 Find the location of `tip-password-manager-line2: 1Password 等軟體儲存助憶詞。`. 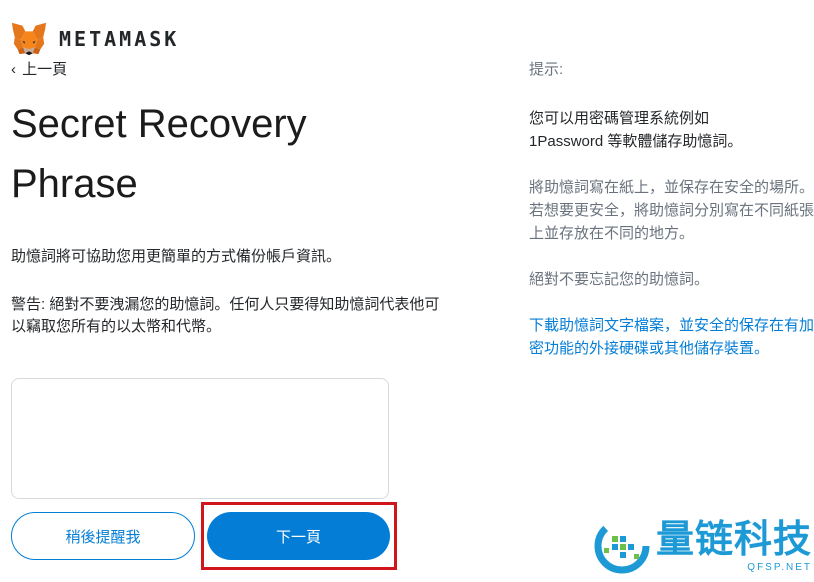

tip-password-manager-line2: 1Password 等軟體儲存助憶詞。 is located at coordinates (636, 141).